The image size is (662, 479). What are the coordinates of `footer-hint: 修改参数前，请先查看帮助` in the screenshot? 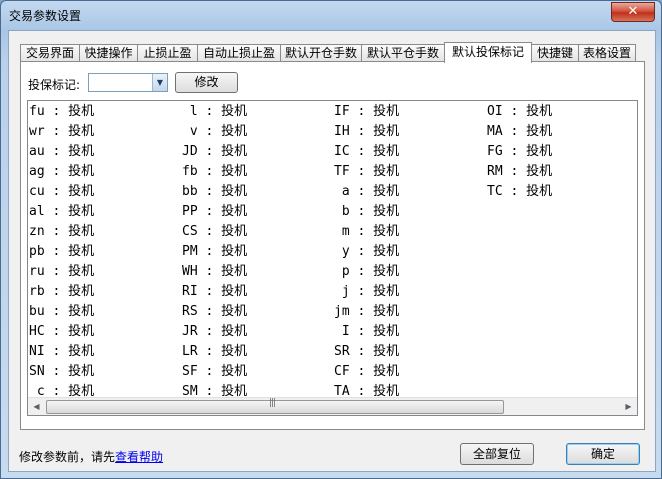 It's located at (91, 456).